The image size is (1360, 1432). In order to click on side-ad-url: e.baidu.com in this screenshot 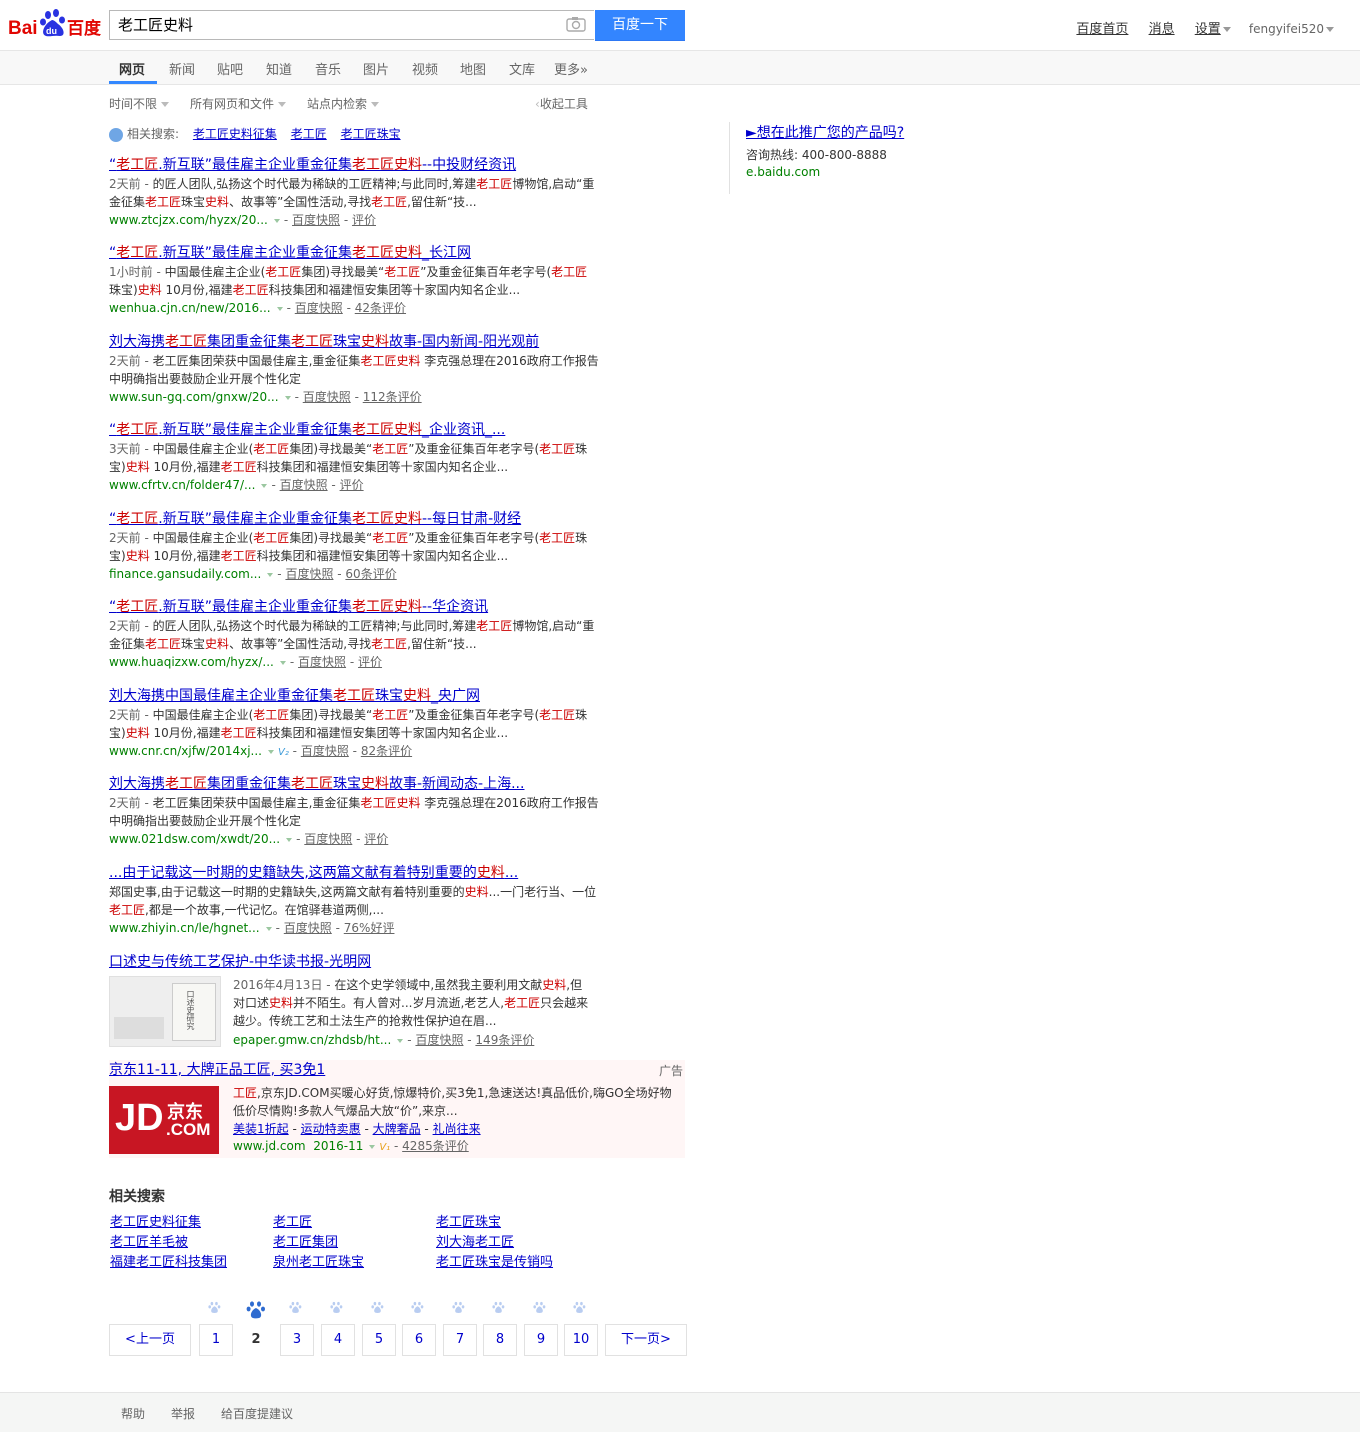, I will do `click(876, 172)`.